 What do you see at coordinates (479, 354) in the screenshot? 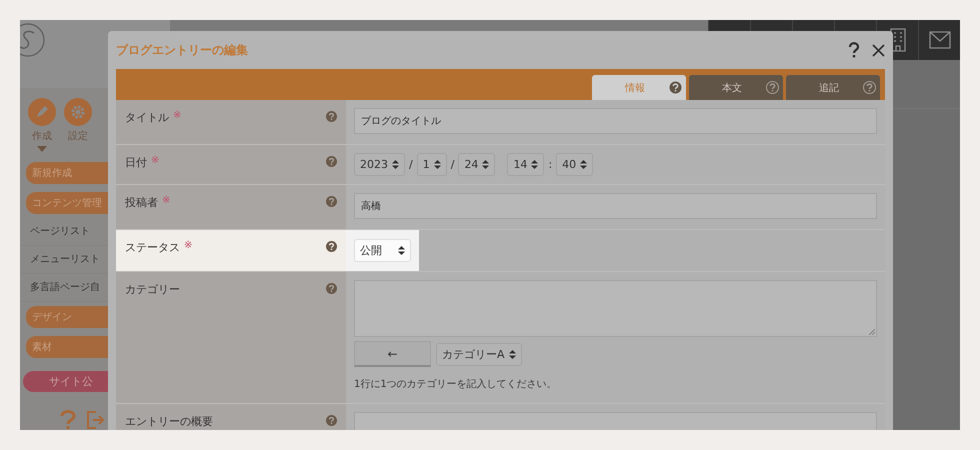
I see `category-select: カテゴリーA` at bounding box center [479, 354].